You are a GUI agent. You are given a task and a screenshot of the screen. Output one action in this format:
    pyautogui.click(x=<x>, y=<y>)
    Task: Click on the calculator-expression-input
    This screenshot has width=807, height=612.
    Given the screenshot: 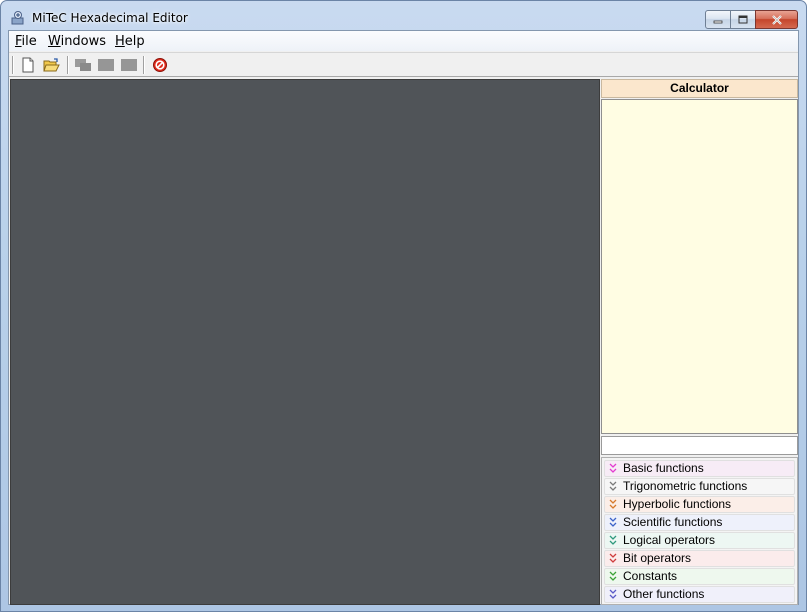 What is the action you would take?
    pyautogui.click(x=699, y=445)
    